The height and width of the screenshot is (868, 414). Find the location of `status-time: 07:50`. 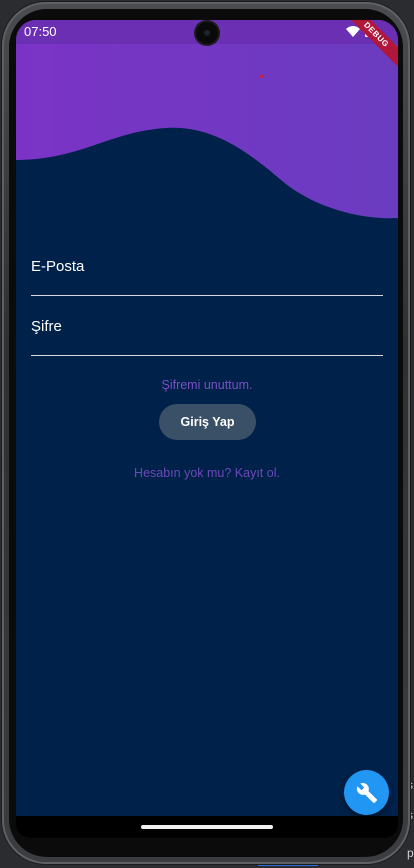

status-time: 07:50 is located at coordinates (40, 31).